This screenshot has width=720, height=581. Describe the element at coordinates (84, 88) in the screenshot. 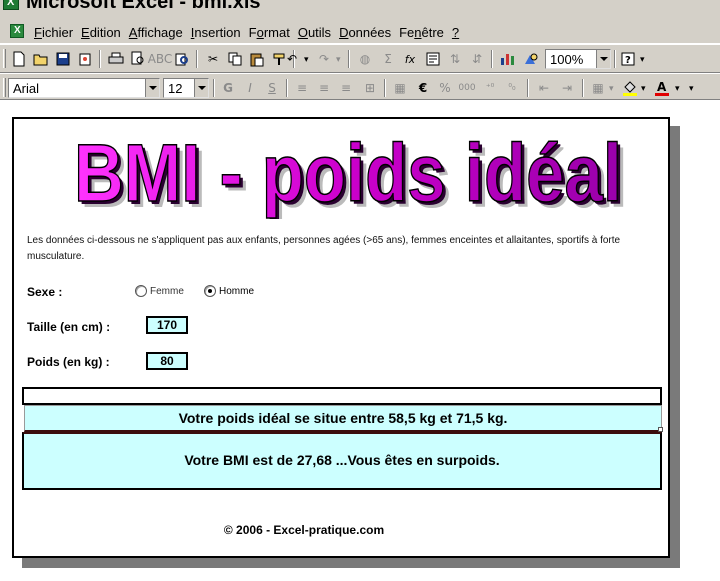

I see `font-name-select: Arial` at that location.